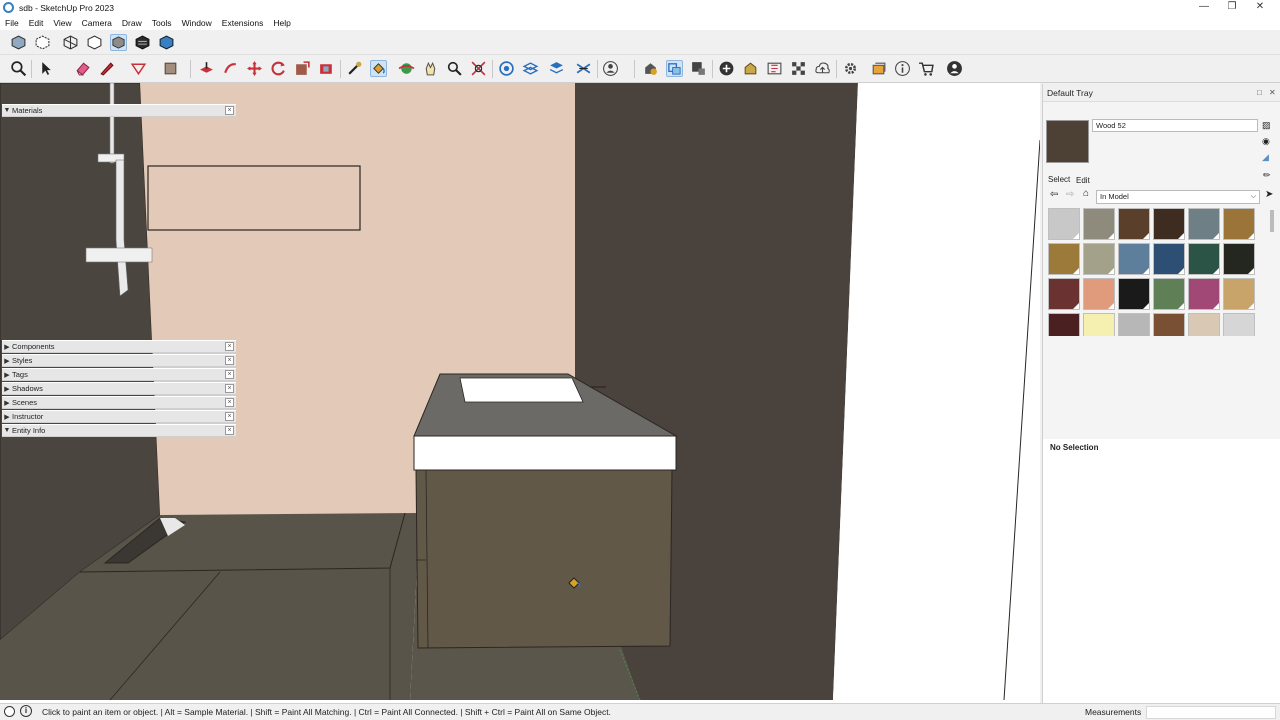 The image size is (1280, 720). What do you see at coordinates (1086, 193) in the screenshot?
I see `home-icon: ⌂` at bounding box center [1086, 193].